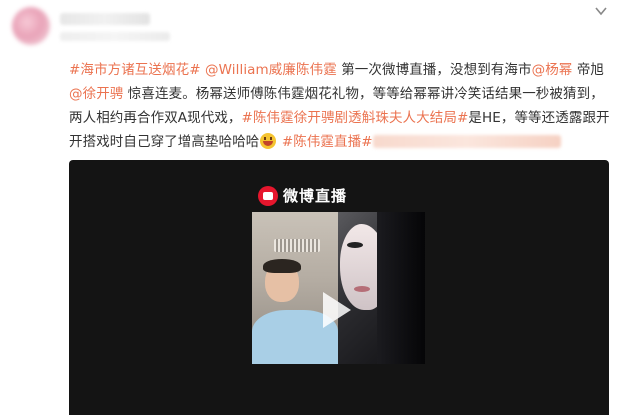 The width and height of the screenshot is (621, 415). What do you see at coordinates (434, 70) in the screenshot?
I see `text-segment: 第一次微博直播，没想到有海市` at bounding box center [434, 70].